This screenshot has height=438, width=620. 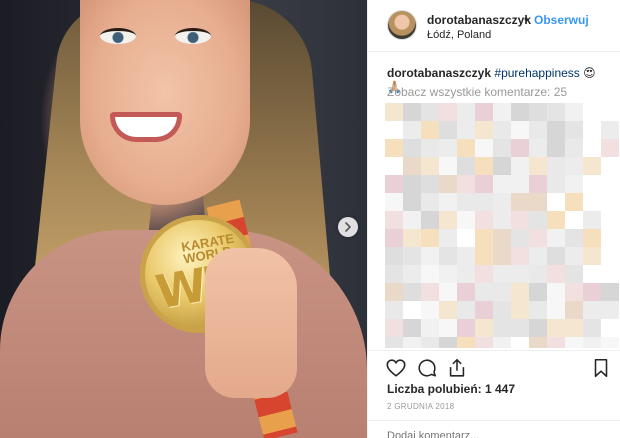 I want to click on follow-button: Obserwuj, so click(x=561, y=20).